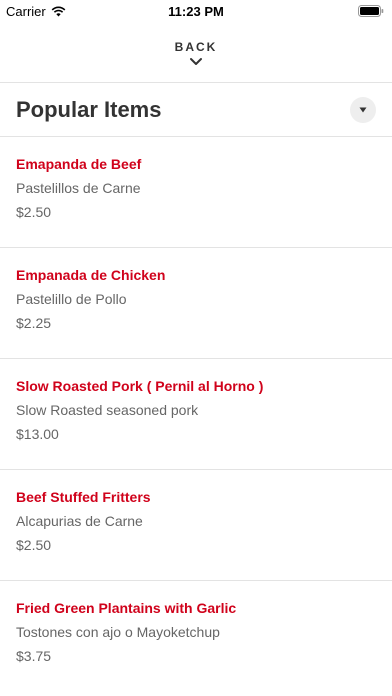 This screenshot has height=696, width=392. What do you see at coordinates (107, 410) in the screenshot?
I see `item-description: Slow Roasted seasoned pork` at bounding box center [107, 410].